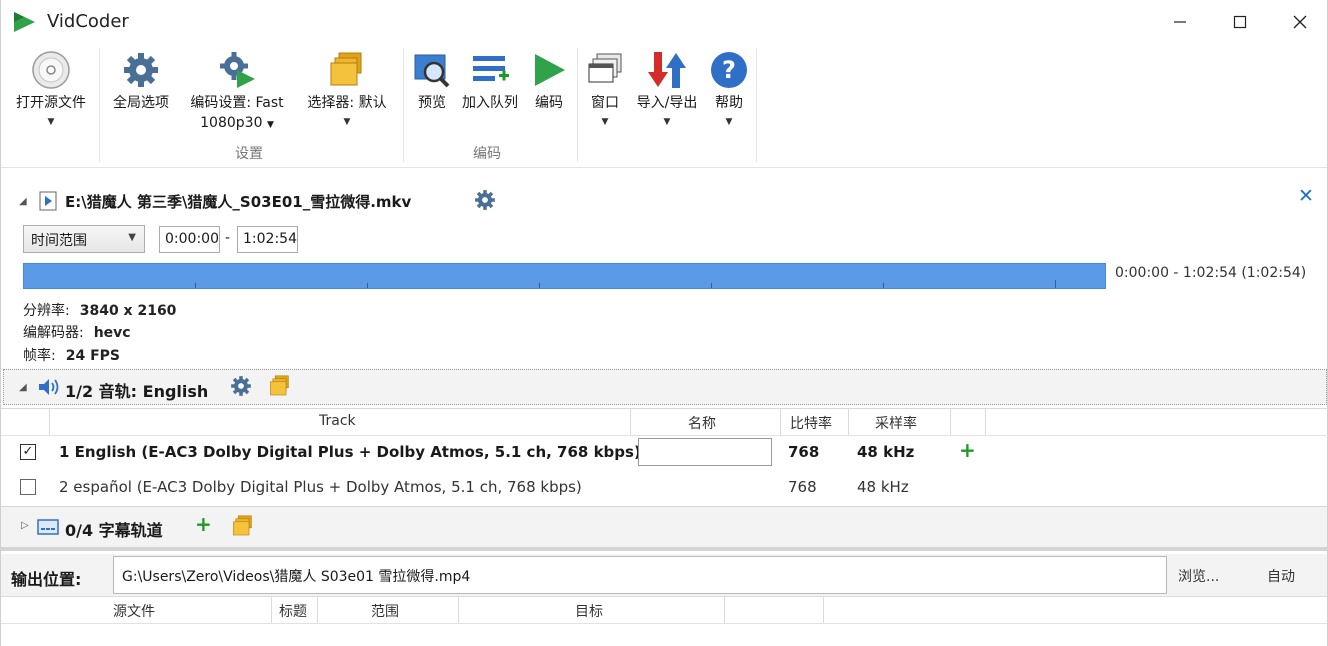  What do you see at coordinates (241, 386) in the screenshot?
I see `audio-settings-gear-icon` at bounding box center [241, 386].